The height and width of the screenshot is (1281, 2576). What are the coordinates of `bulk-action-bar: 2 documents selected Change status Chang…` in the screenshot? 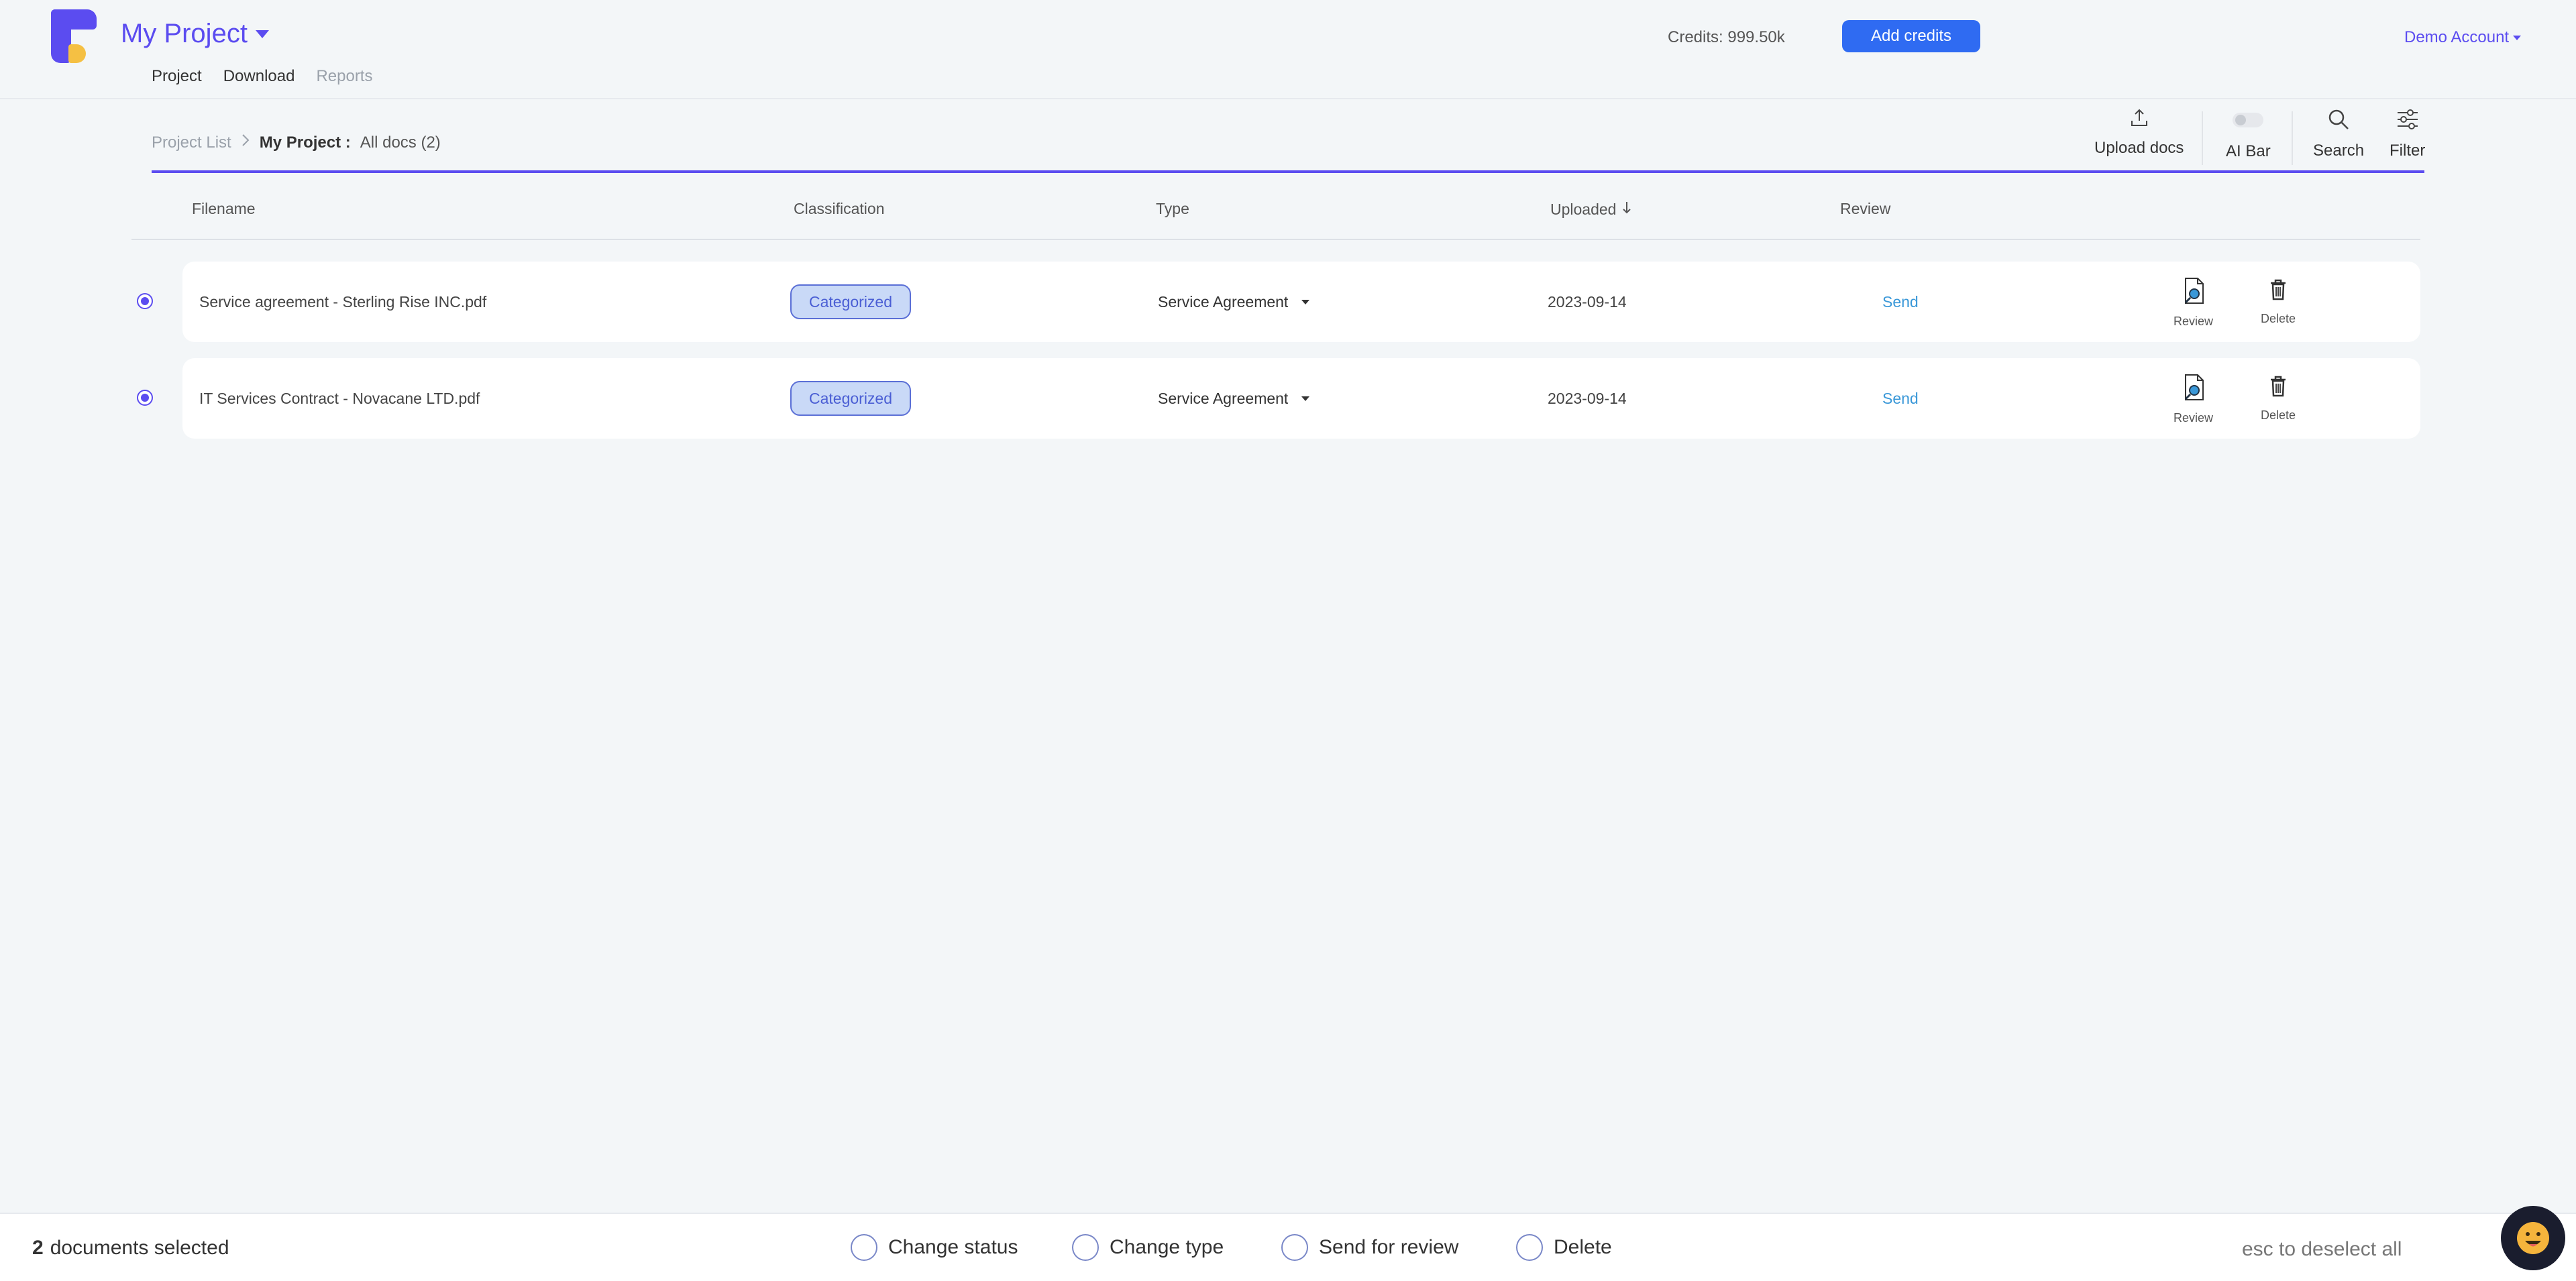 It's located at (1288, 1247).